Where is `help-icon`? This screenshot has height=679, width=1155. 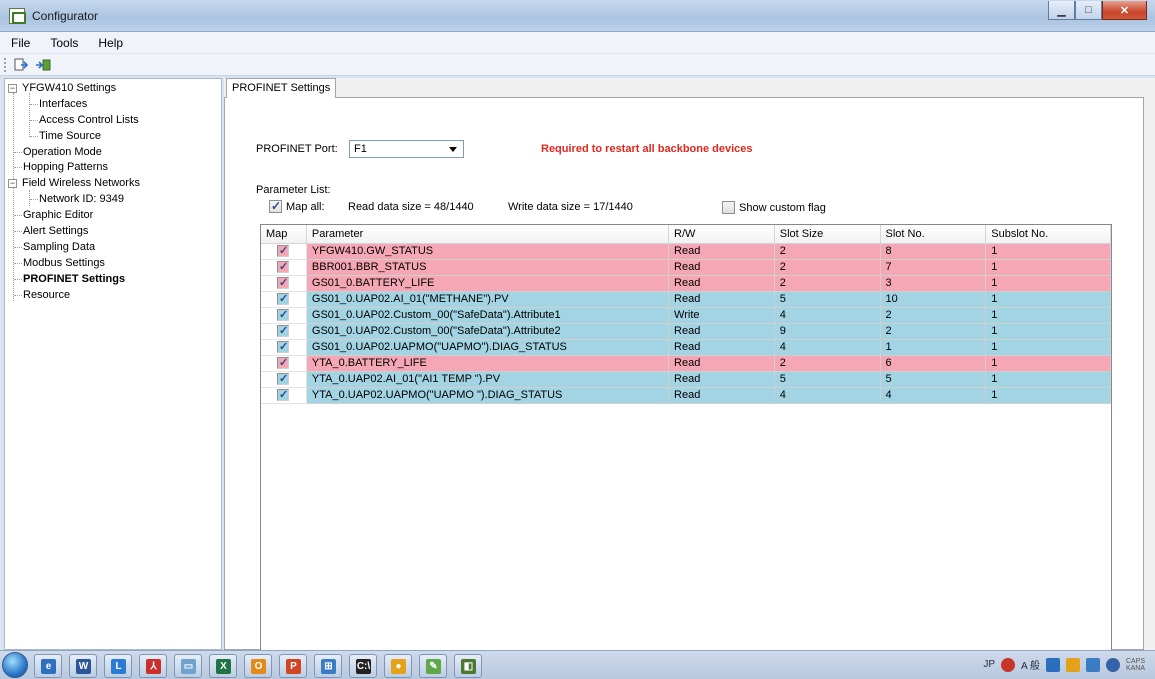 help-icon is located at coordinates (1112, 664).